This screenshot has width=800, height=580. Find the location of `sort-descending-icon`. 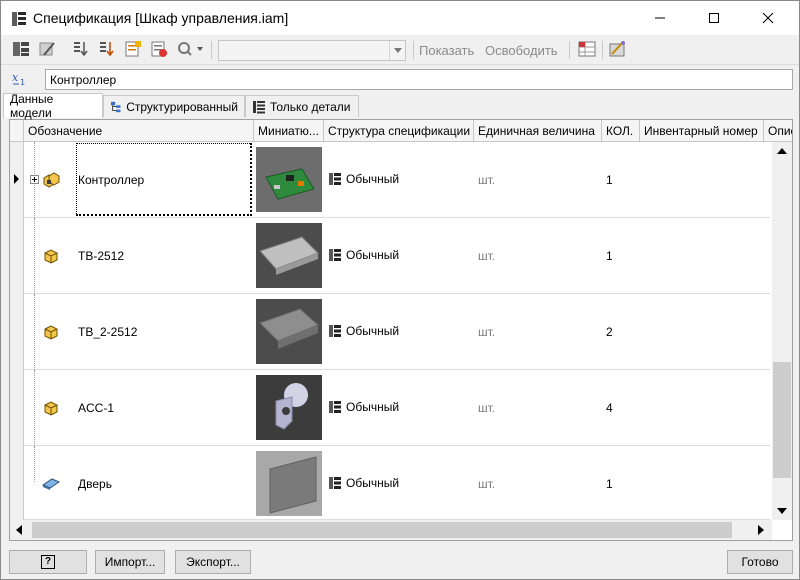

sort-descending-icon is located at coordinates (107, 49).